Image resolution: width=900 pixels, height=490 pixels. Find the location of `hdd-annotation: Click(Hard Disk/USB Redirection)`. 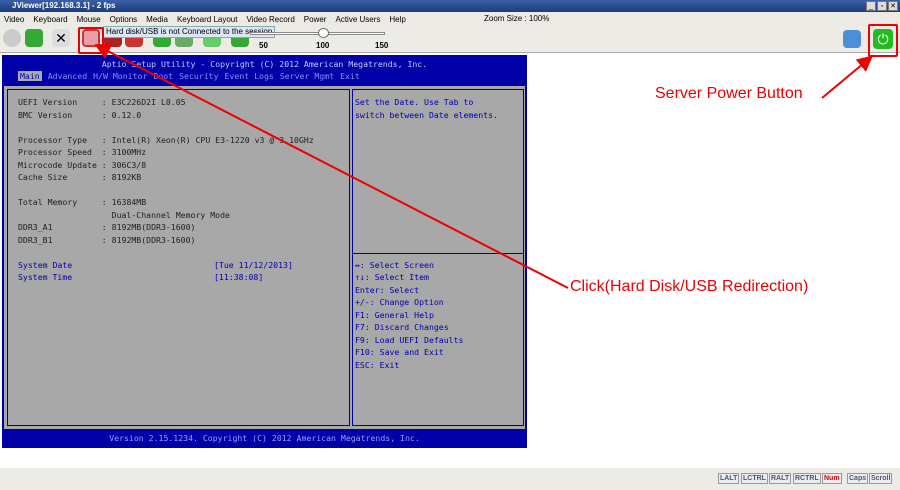

hdd-annotation: Click(Hard Disk/USB Redirection) is located at coordinates (689, 287).